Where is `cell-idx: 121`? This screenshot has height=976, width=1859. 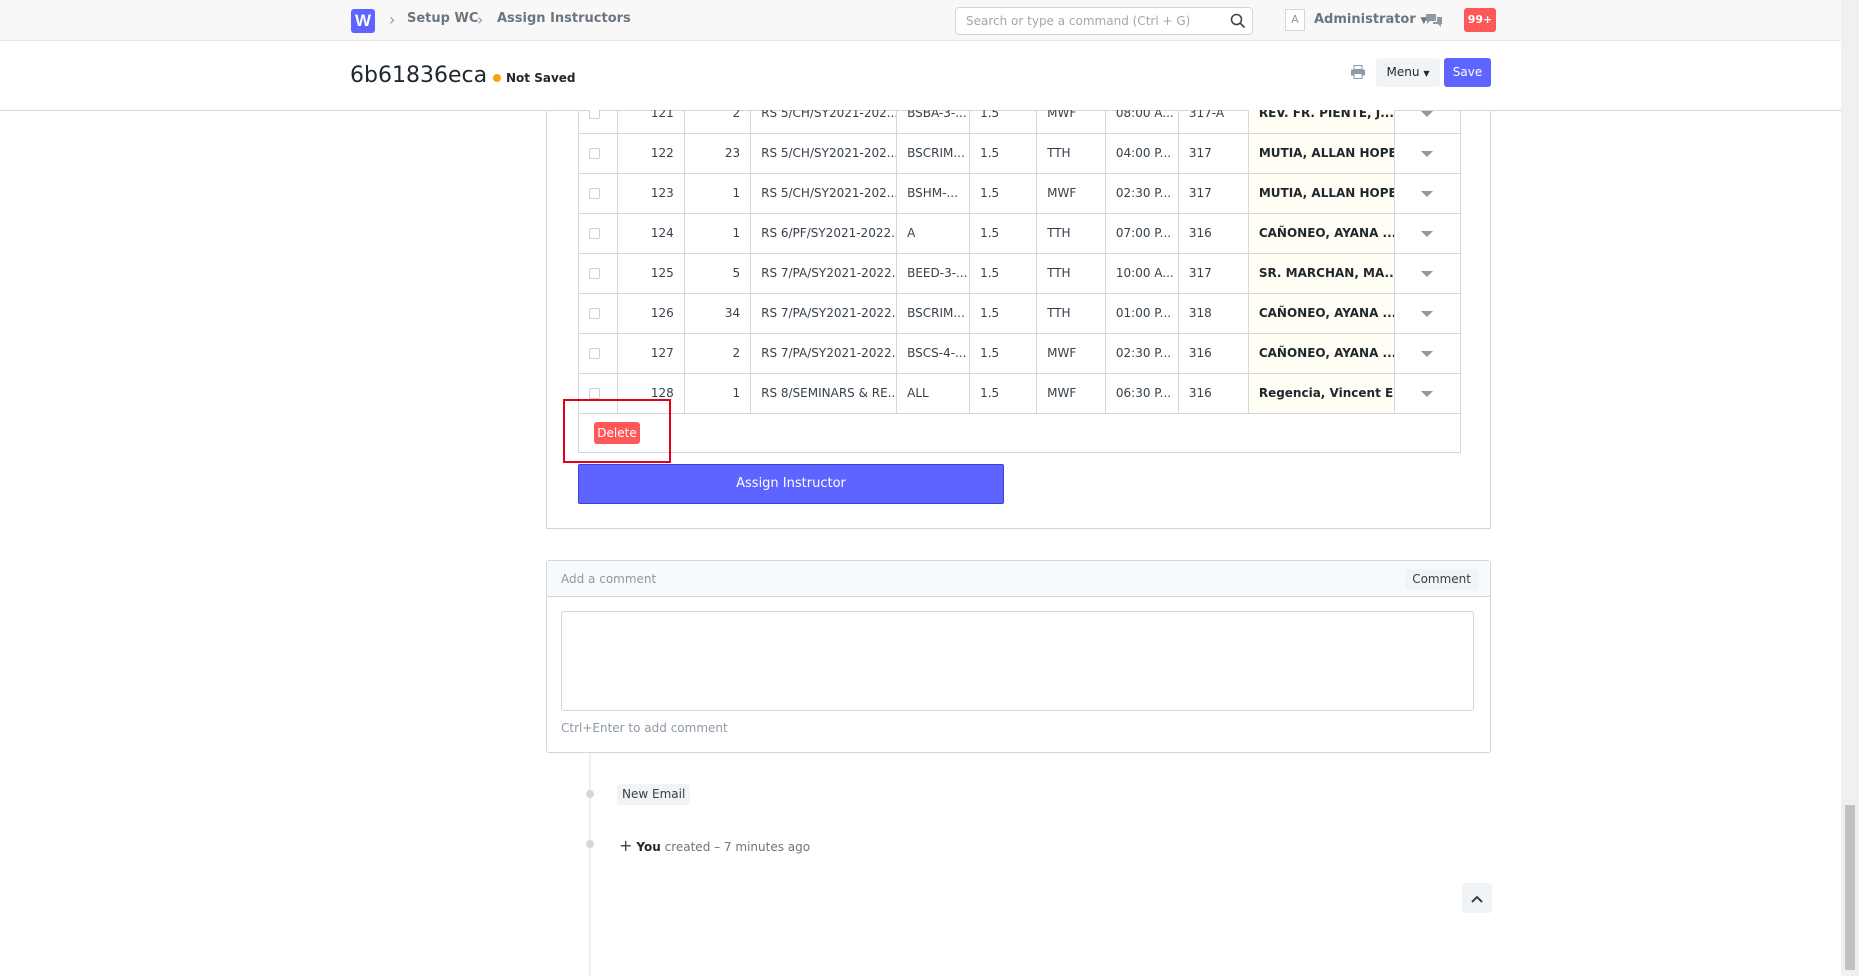 cell-idx: 121 is located at coordinates (651, 122).